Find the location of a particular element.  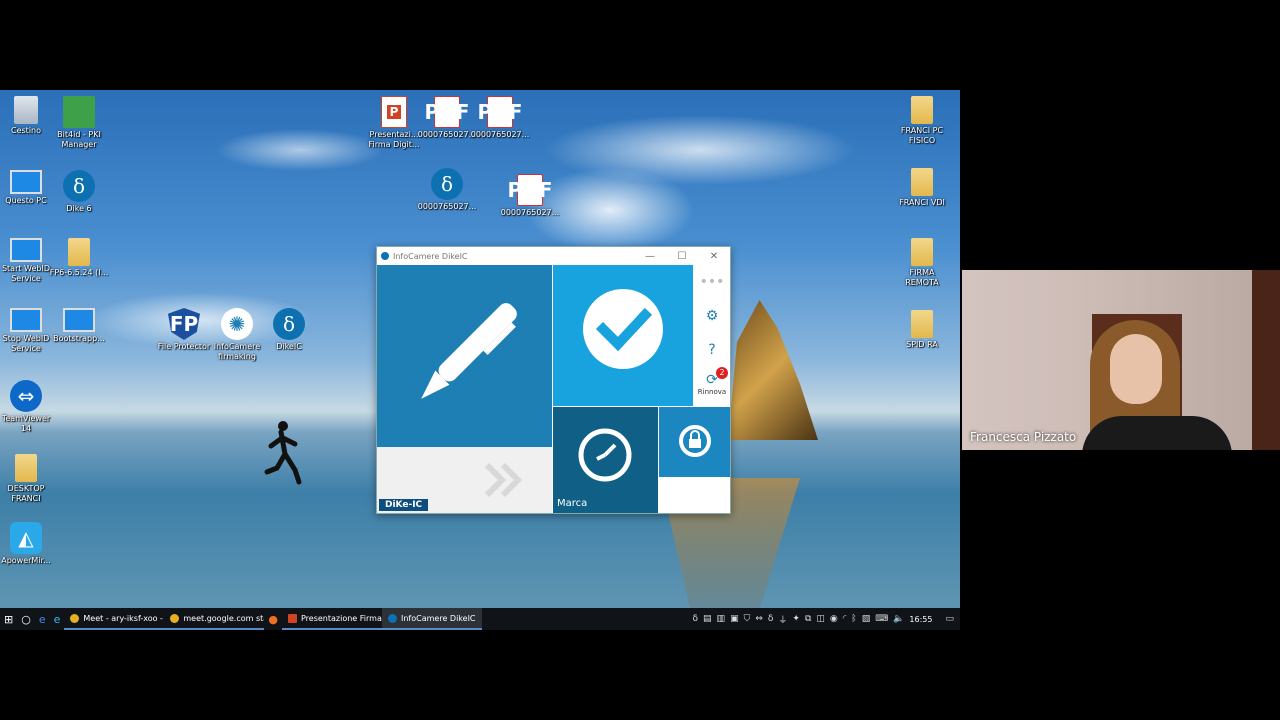

desktop-icon-infocamere-firmaking: ✺ InfoCamere firmaking is located at coordinates (237, 335).